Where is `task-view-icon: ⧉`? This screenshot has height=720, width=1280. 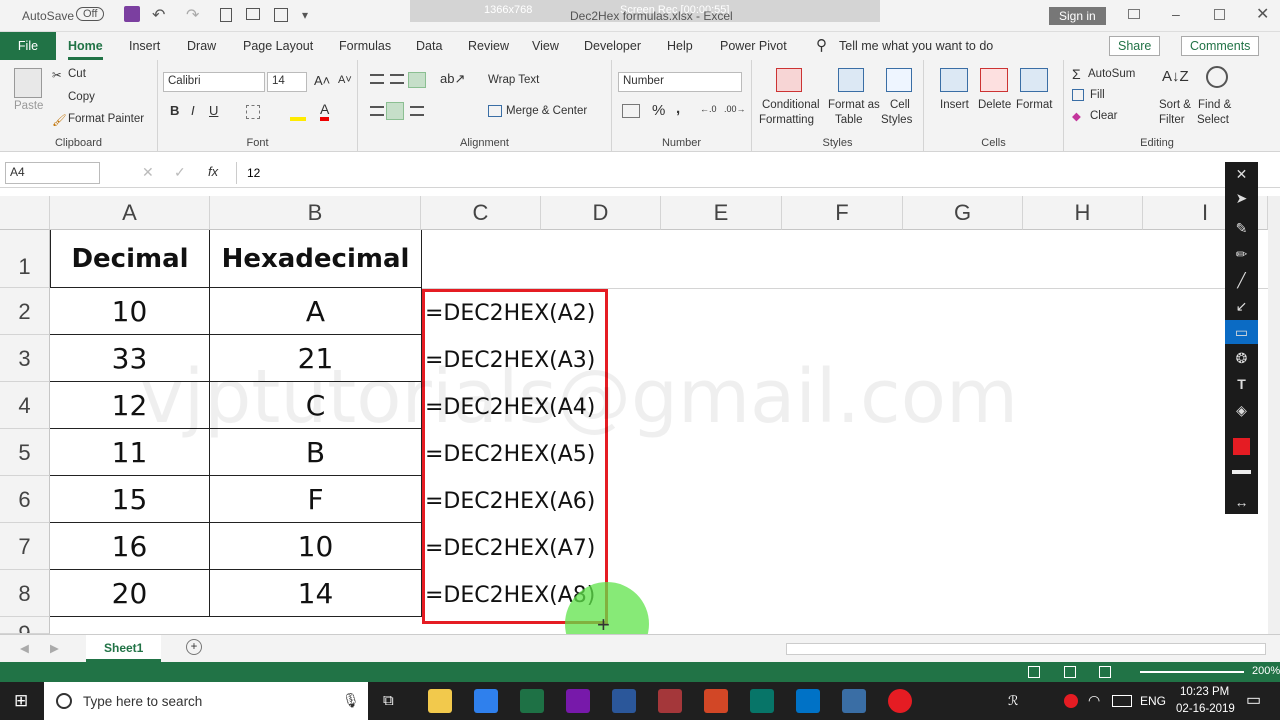 task-view-icon: ⧉ is located at coordinates (388, 700).